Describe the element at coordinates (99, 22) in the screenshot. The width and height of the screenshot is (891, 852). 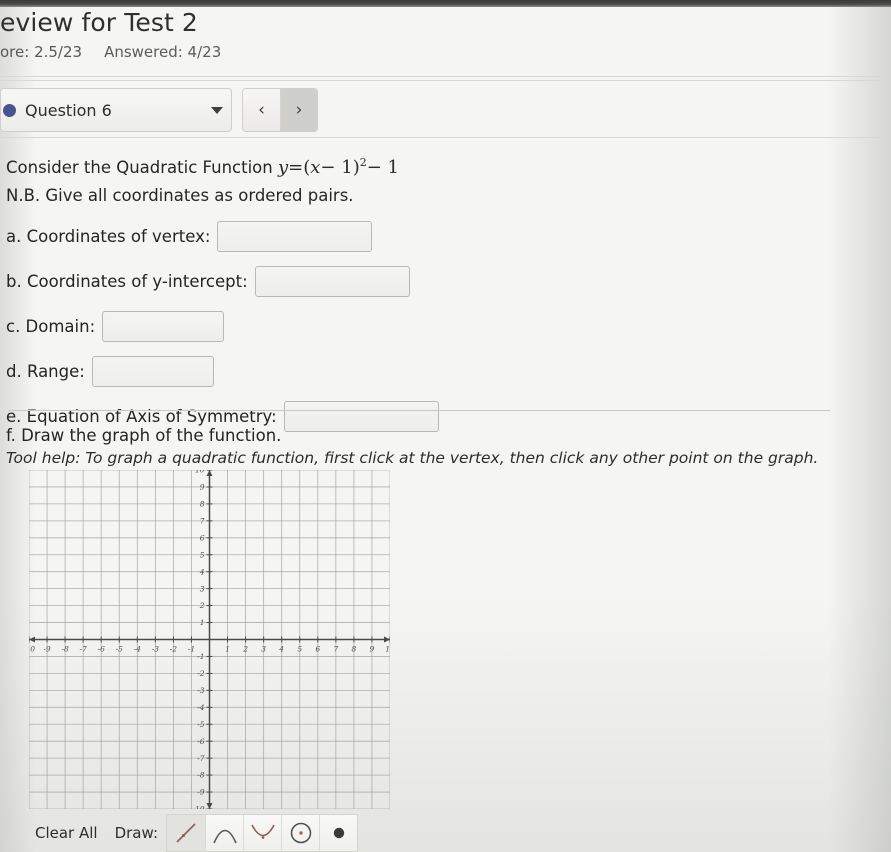
I see `page-title: eview for Test 2` at that location.